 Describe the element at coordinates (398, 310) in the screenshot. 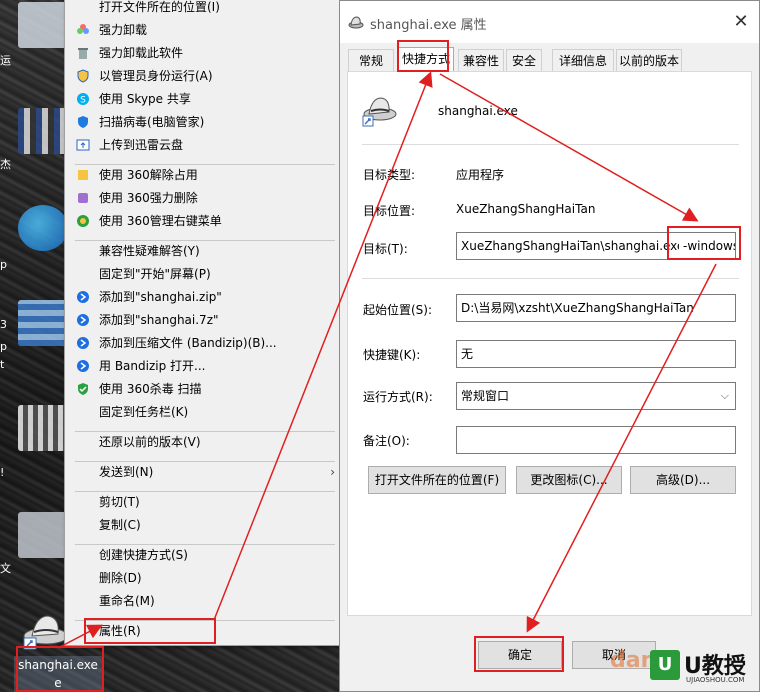

I see `start-in-label: 起始位置(S):` at that location.